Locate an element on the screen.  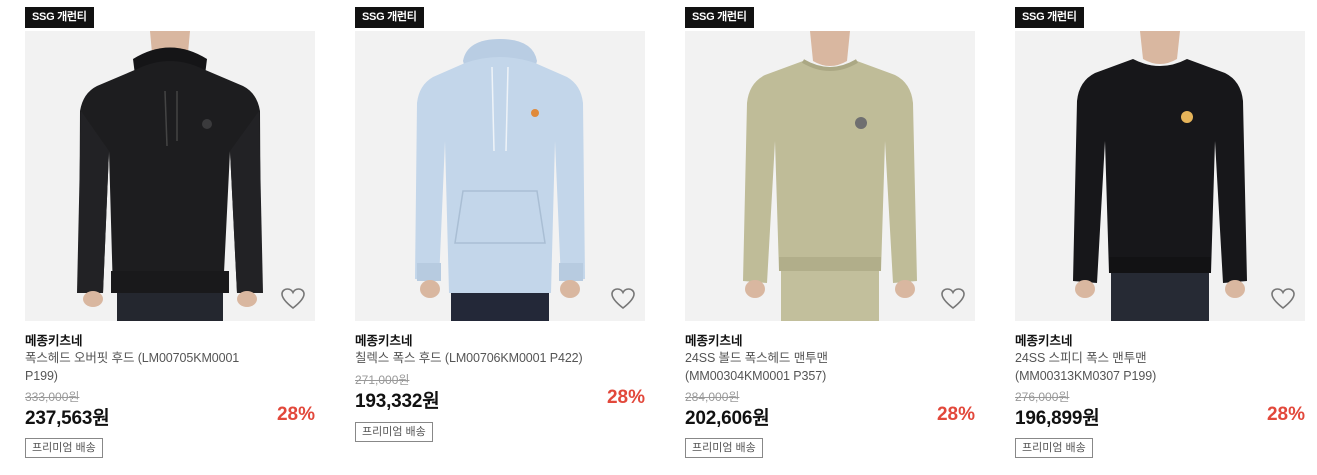
product-photo-light-blue-hoodie is located at coordinates (500, 176).